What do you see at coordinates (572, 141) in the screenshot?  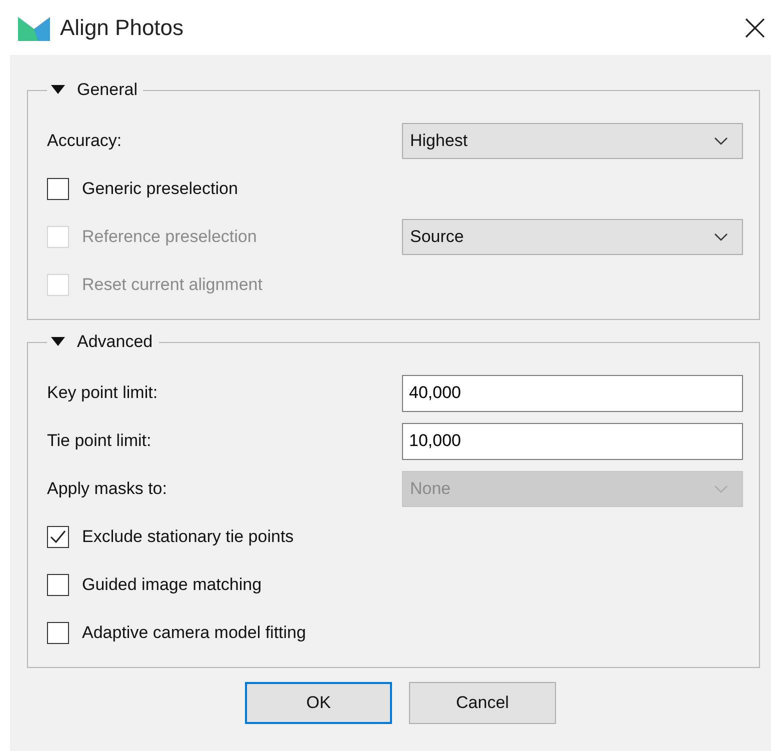 I see `dropdown: Highest` at bounding box center [572, 141].